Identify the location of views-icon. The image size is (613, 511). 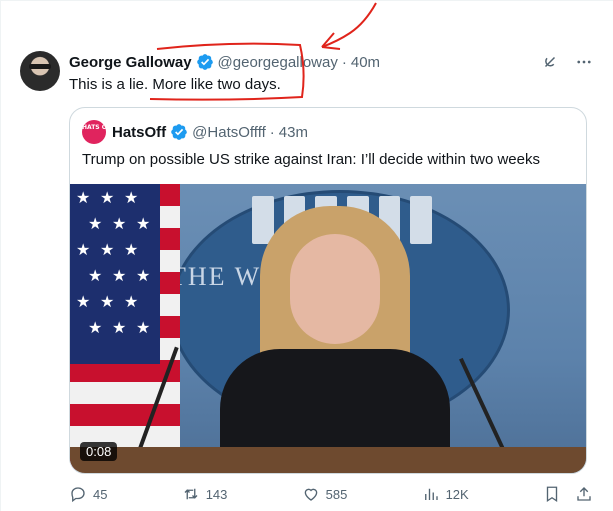
(431, 494).